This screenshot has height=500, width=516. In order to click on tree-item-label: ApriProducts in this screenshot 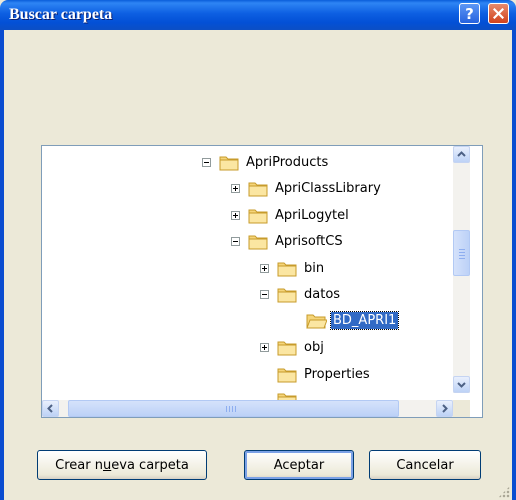, I will do `click(287, 162)`.